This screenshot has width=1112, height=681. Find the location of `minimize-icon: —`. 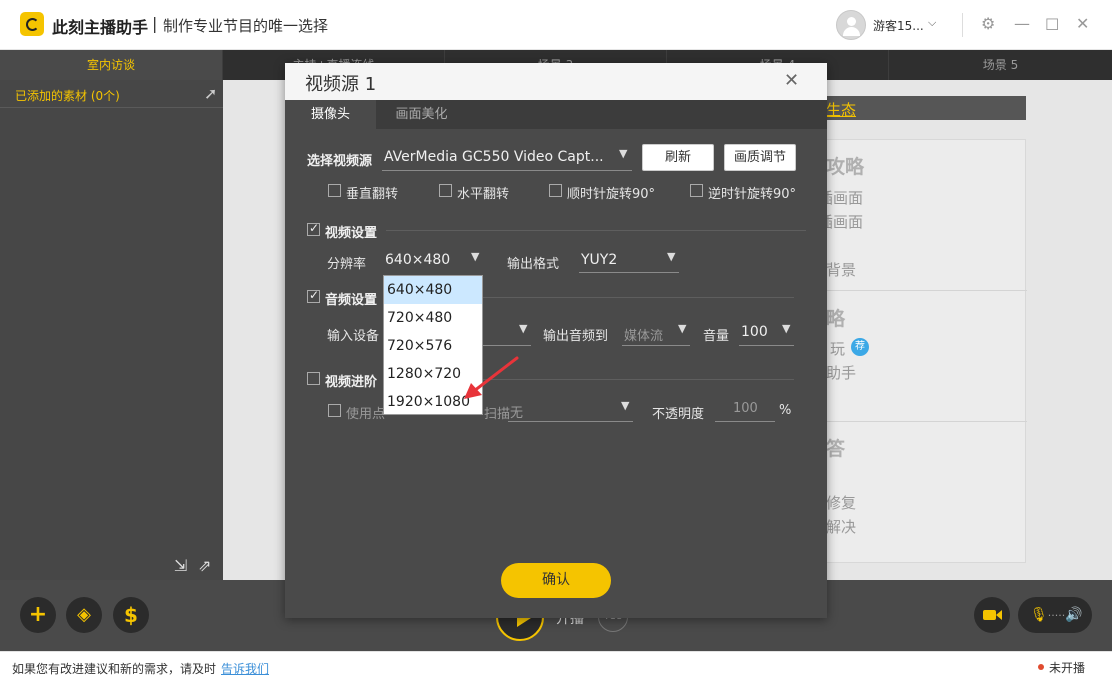

minimize-icon: — is located at coordinates (1022, 24).